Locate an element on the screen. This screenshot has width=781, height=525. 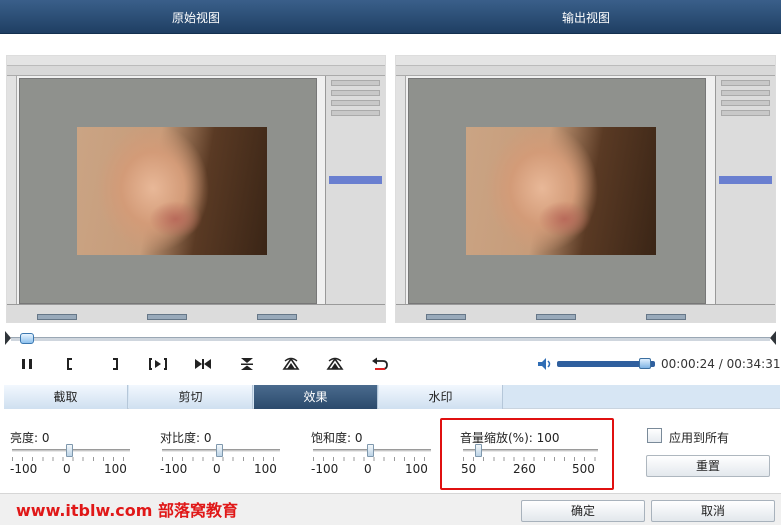
brightness-label: 亮度: 0 is located at coordinates (30, 438).